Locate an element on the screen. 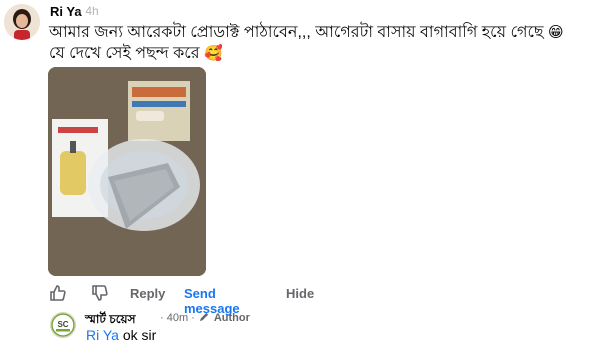 The width and height of the screenshot is (611, 349). commenter-avatar is located at coordinates (22, 22).